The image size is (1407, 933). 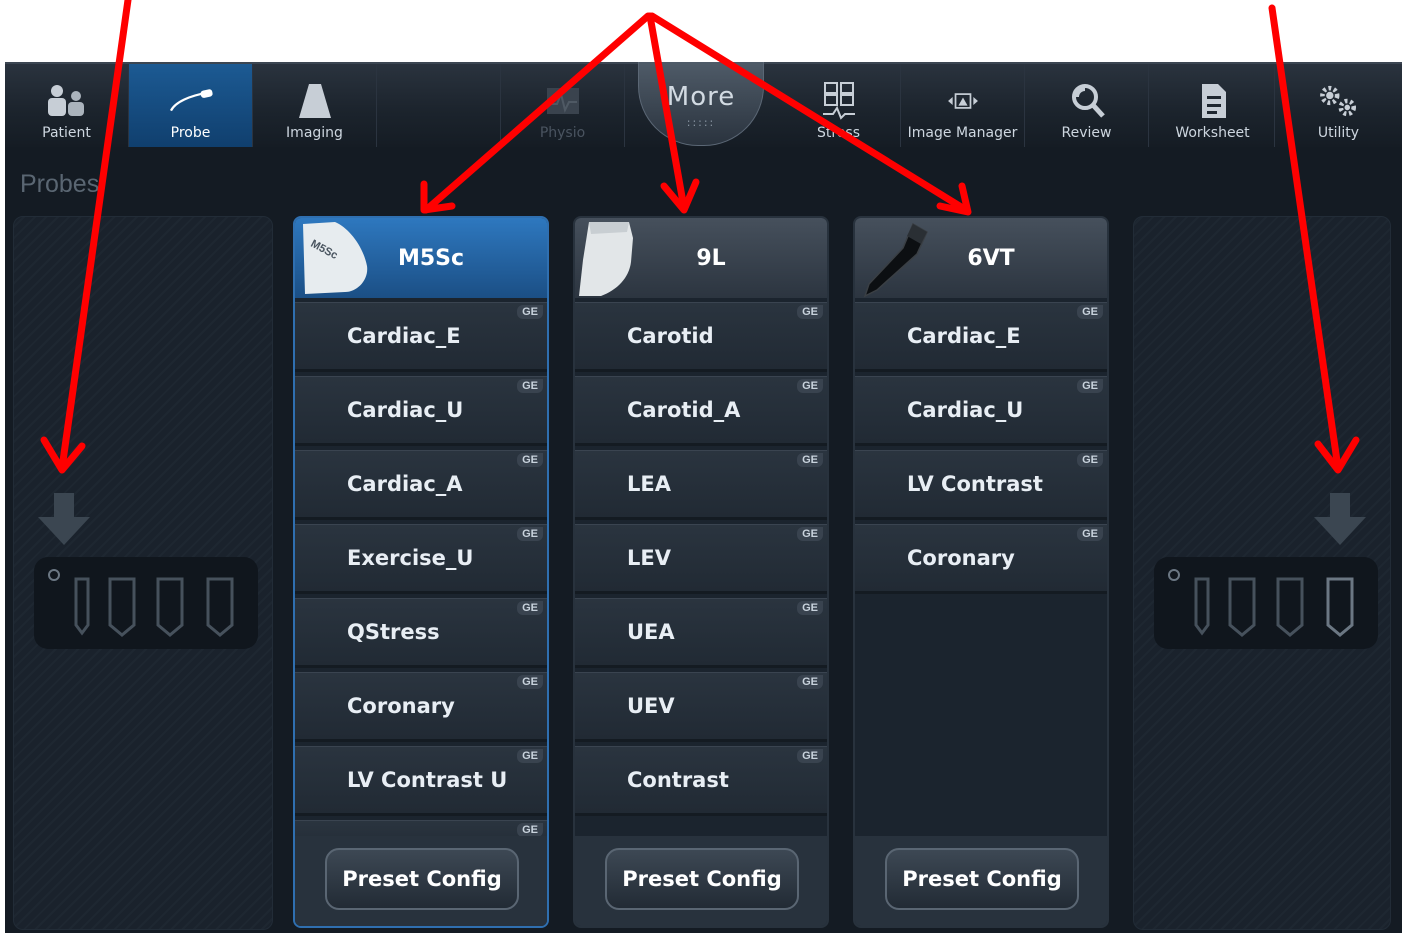 I want to click on annotation-arrow-right-line, so click(x=1305, y=238).